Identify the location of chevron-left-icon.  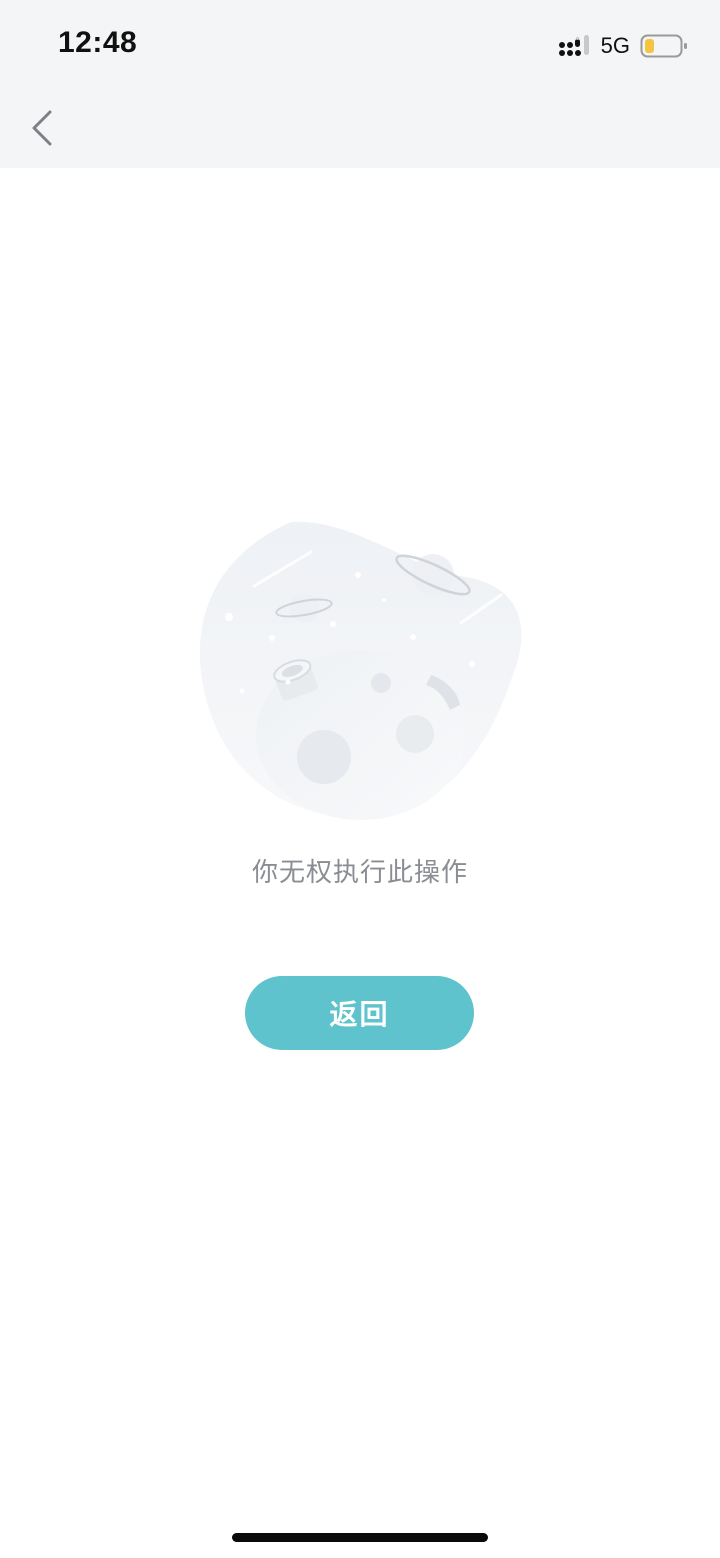
(42, 128).